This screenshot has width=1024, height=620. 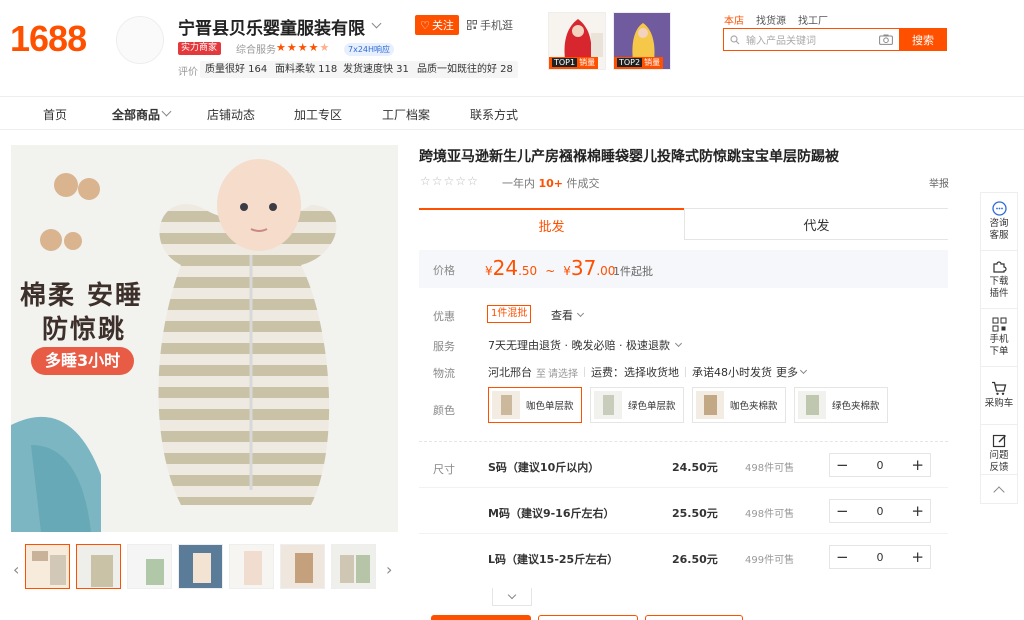 What do you see at coordinates (444, 346) in the screenshot?
I see `service-label: 服务` at bounding box center [444, 346].